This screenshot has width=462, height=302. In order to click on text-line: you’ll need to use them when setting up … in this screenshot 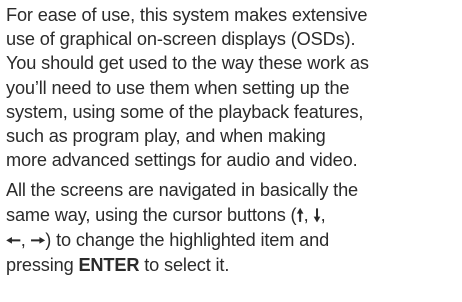, I will do `click(178, 87)`.